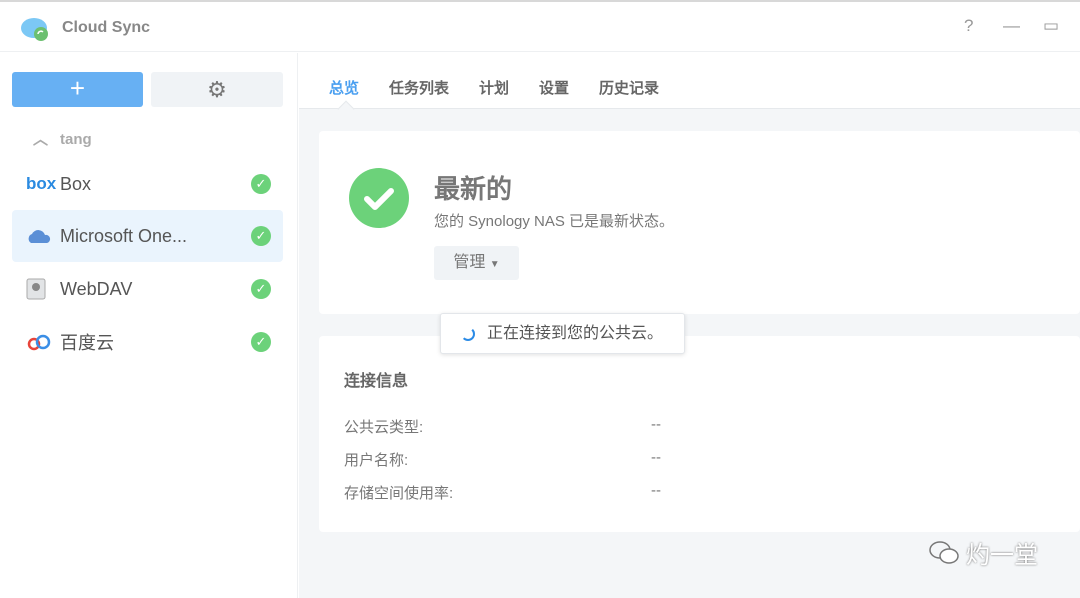 The image size is (1080, 598). Describe the element at coordinates (494, 264) in the screenshot. I see `caret-down-icon: ▼` at that location.